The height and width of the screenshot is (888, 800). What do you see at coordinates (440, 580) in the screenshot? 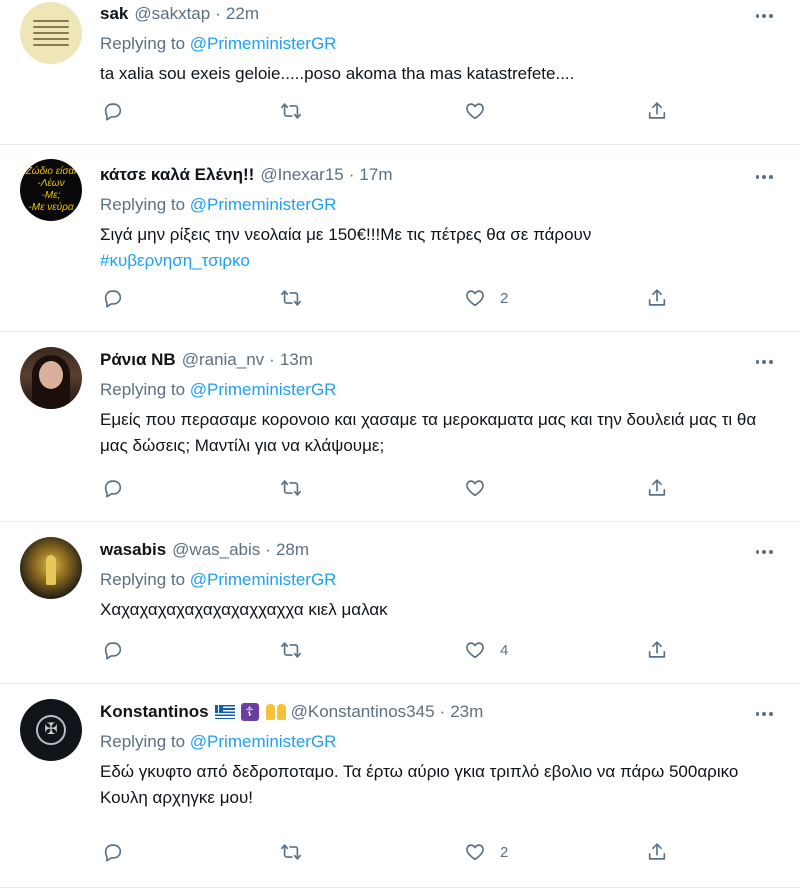
I see `replying-to: Replying to @PrimeministerGR` at bounding box center [440, 580].